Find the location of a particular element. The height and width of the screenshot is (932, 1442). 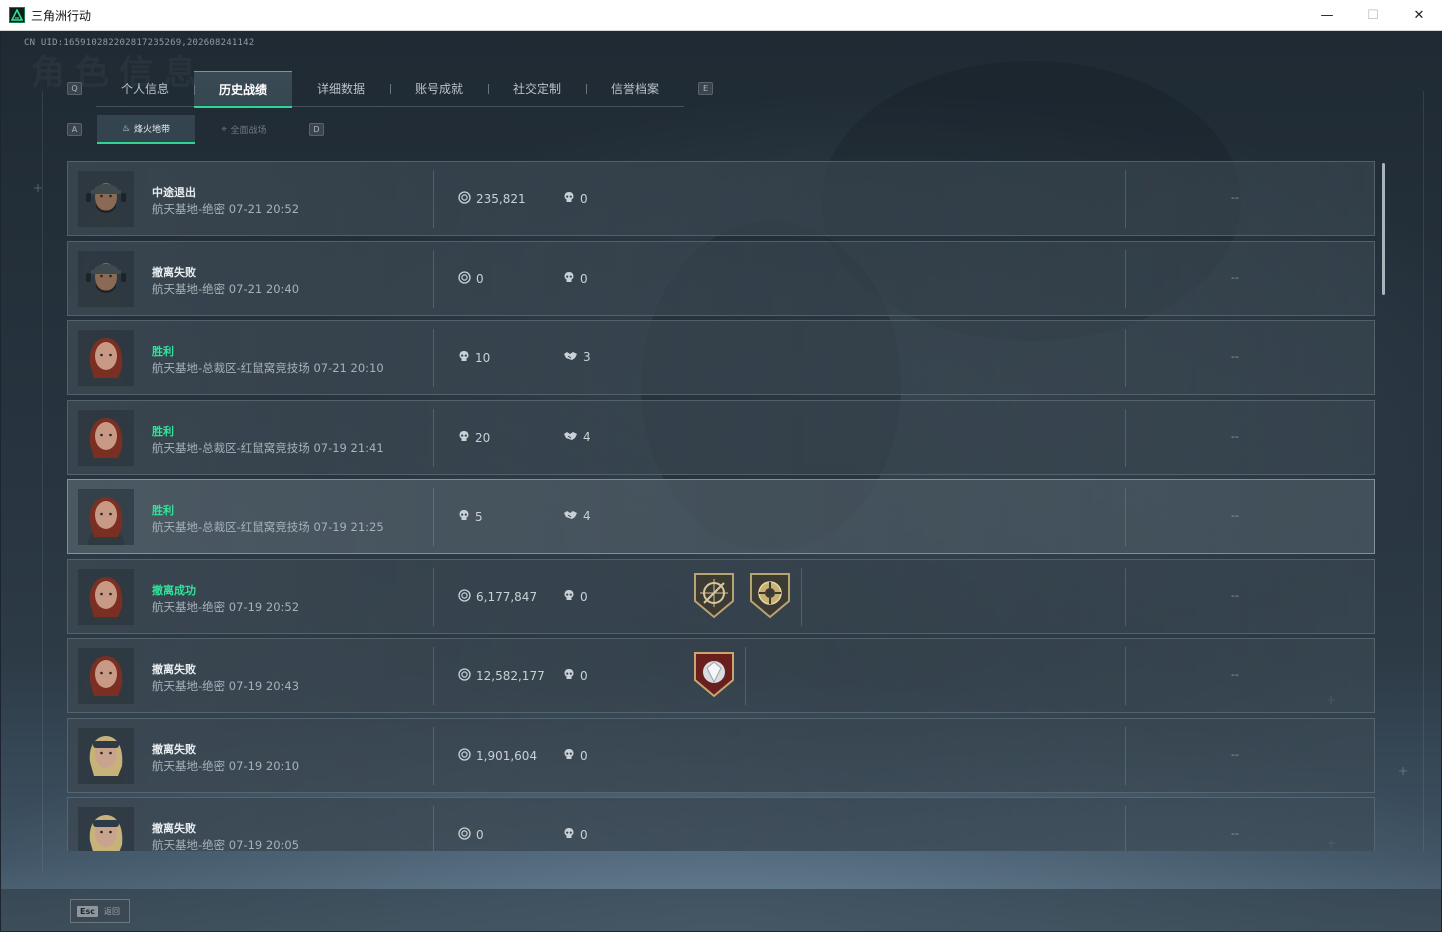

match-primary-stat-value: 5 is located at coordinates (479, 517).